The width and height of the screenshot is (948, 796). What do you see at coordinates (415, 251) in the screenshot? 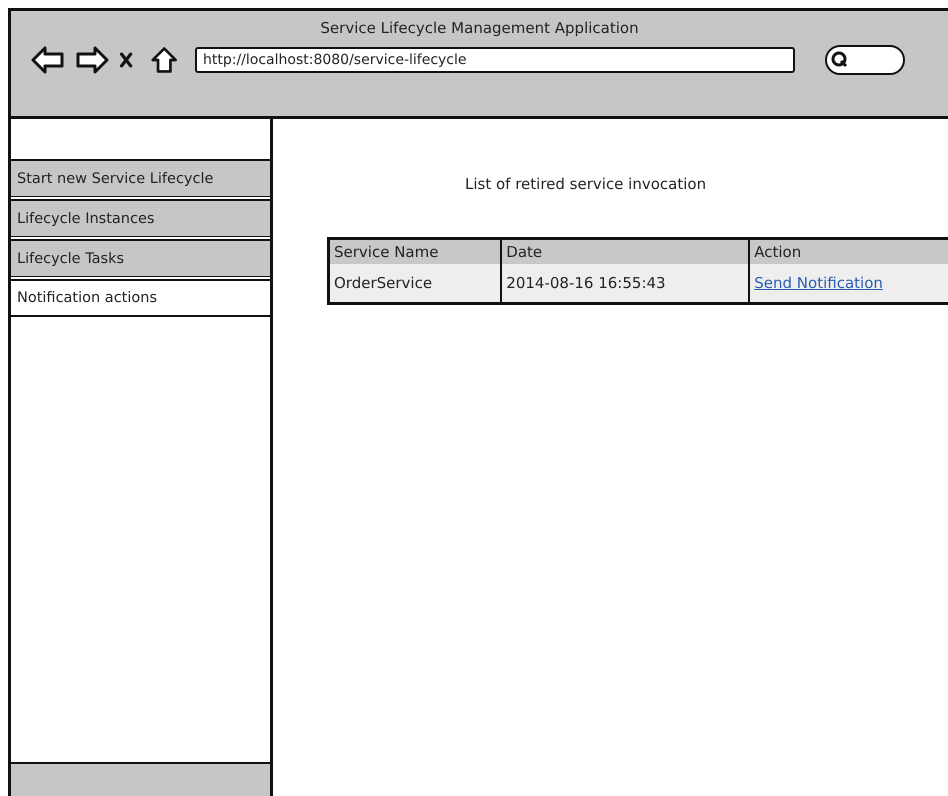
I see `column-header: Service Name` at bounding box center [415, 251].